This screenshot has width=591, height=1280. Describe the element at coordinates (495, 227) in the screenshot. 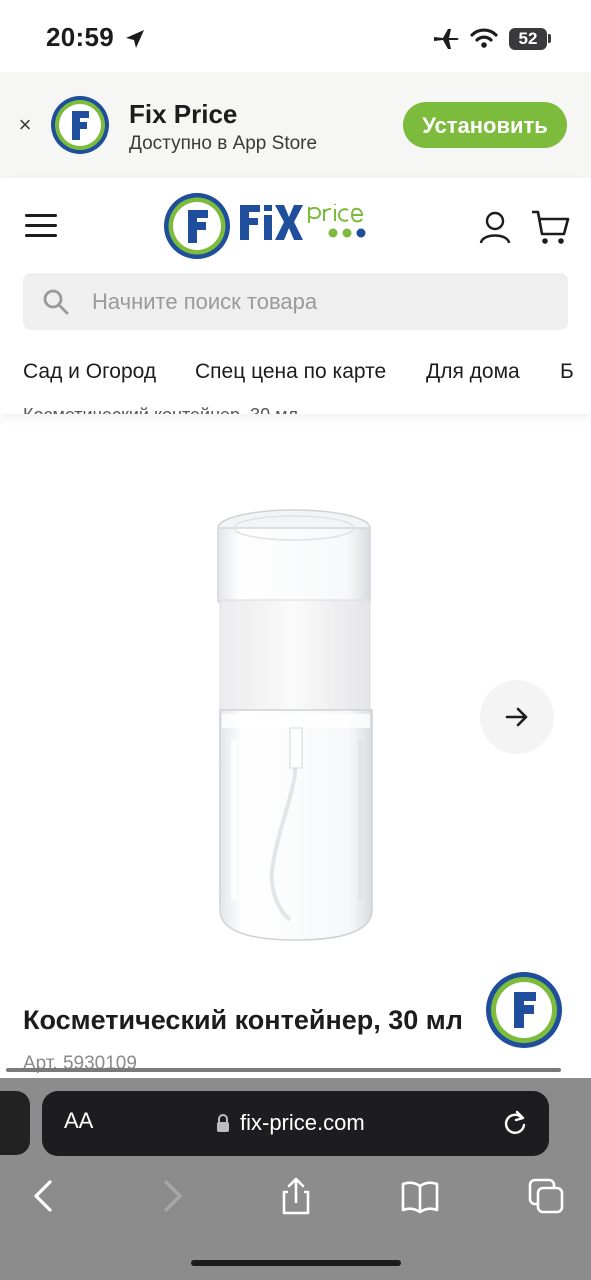

I see `user-icon` at that location.